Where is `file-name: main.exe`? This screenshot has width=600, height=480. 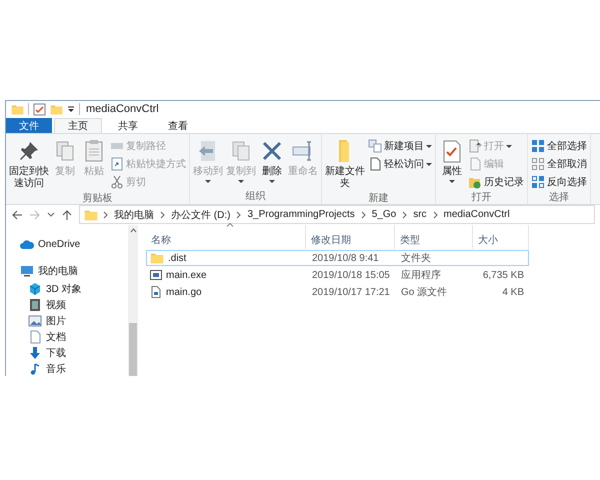
file-name: main.exe is located at coordinates (186, 275).